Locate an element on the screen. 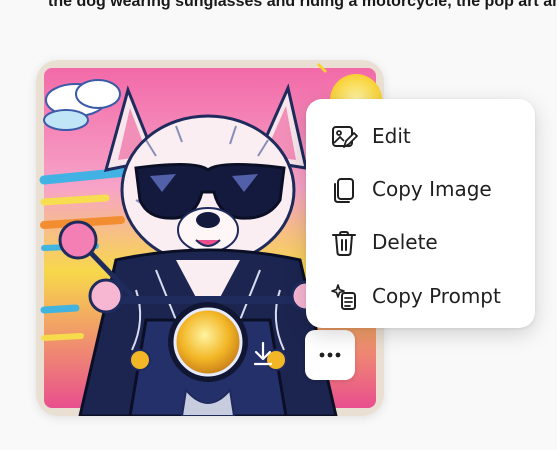 The image size is (557, 450). menu-item-label: Copy Prompt is located at coordinates (436, 296).